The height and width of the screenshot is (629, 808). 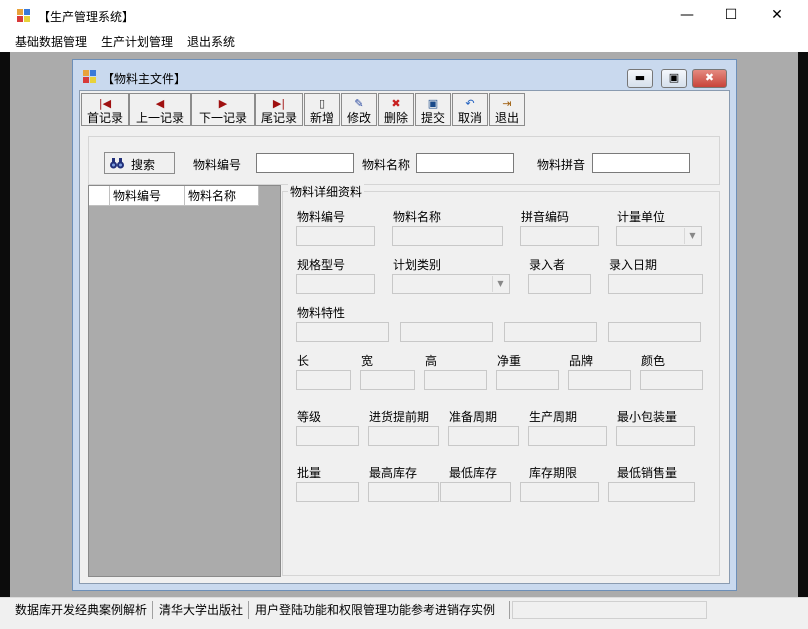 What do you see at coordinates (431, 361) in the screenshot?
I see `field-height-label: 高` at bounding box center [431, 361].